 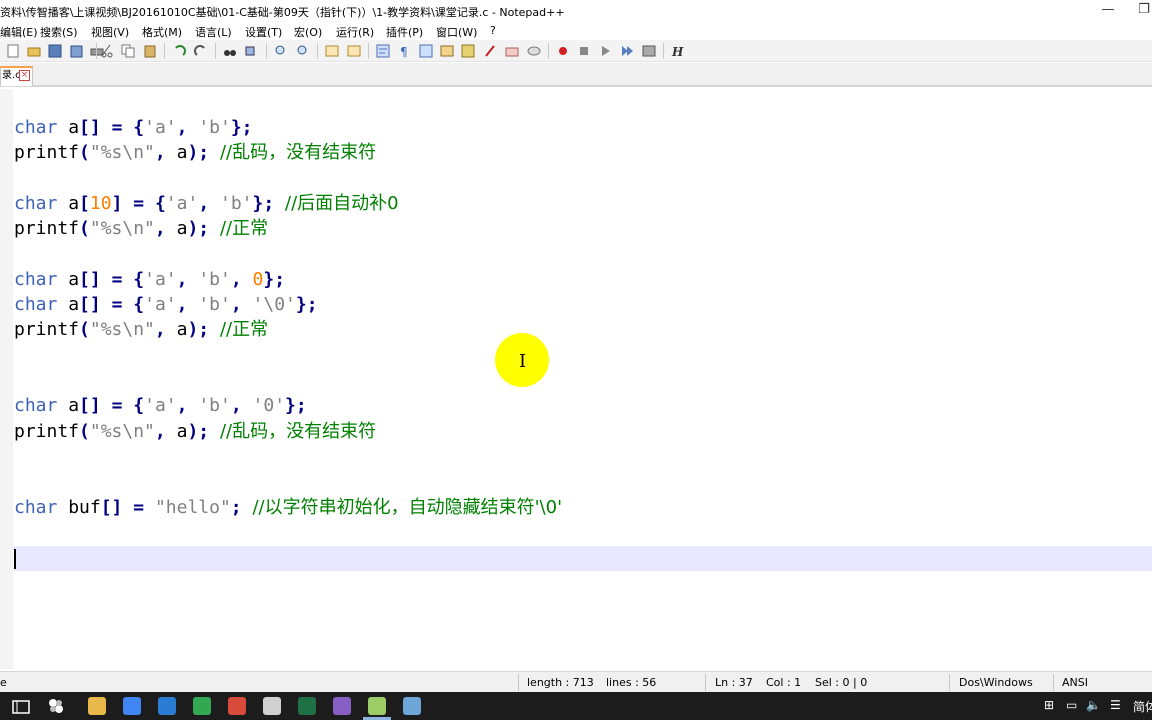 I want to click on menu-format: 格式(M), so click(x=162, y=32).